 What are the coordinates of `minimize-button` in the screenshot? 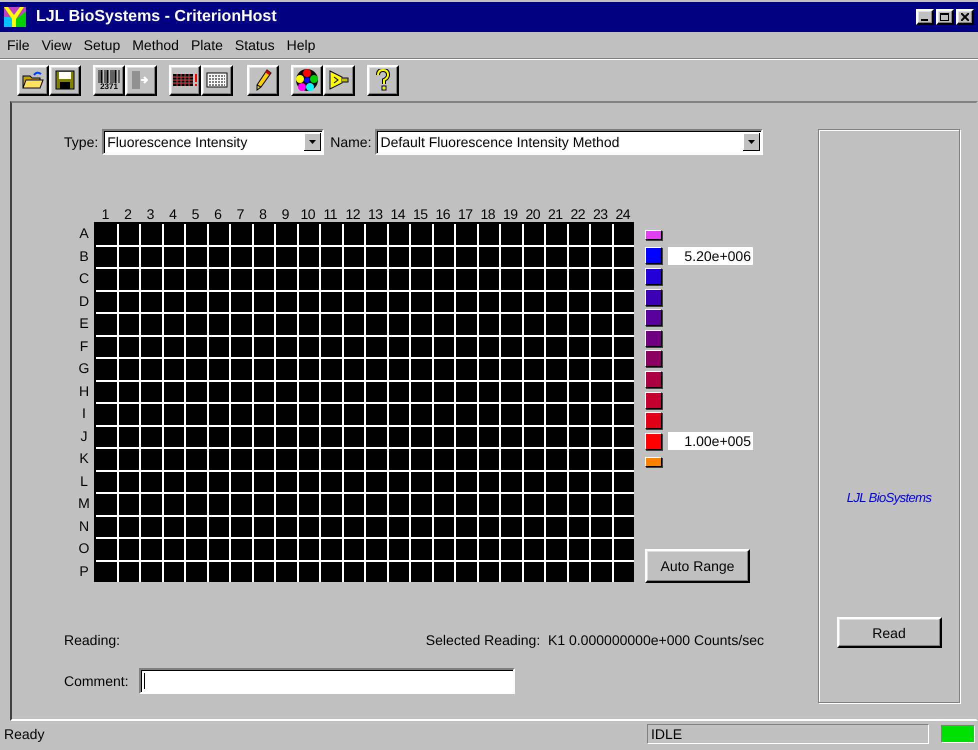 It's located at (925, 17).